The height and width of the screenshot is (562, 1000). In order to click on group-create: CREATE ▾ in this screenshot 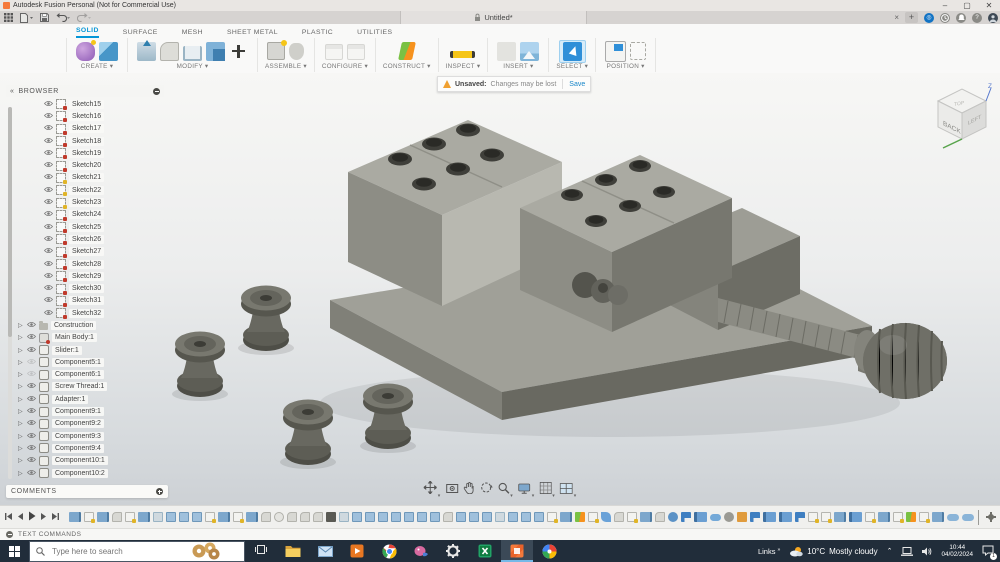, I will do `click(97, 55)`.